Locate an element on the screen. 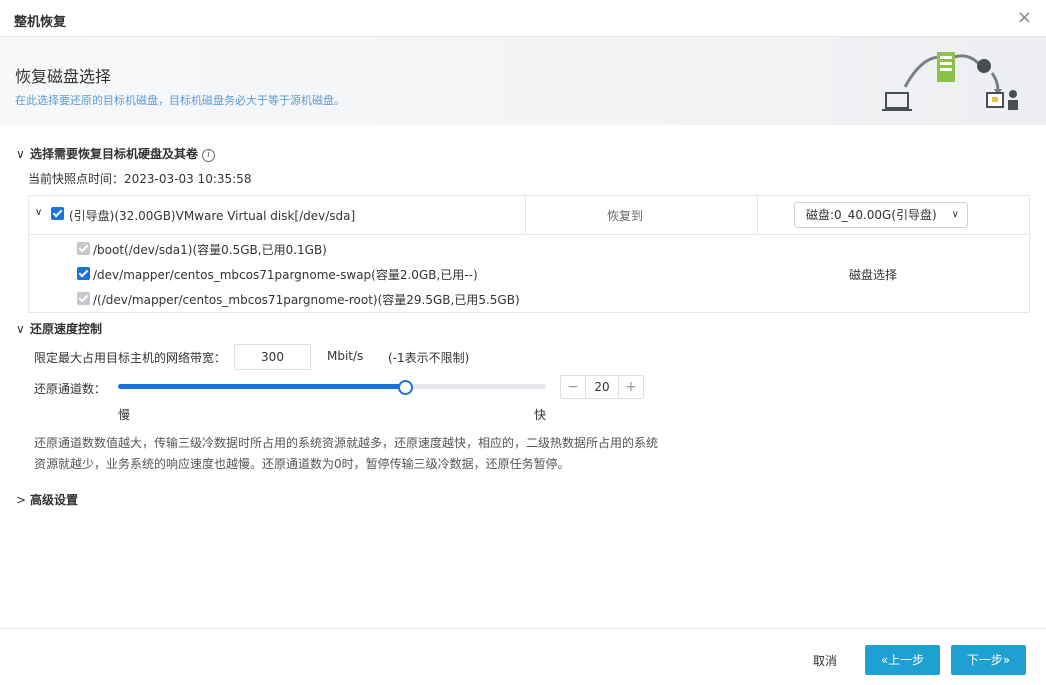  fast-label: 快 is located at coordinates (540, 415).